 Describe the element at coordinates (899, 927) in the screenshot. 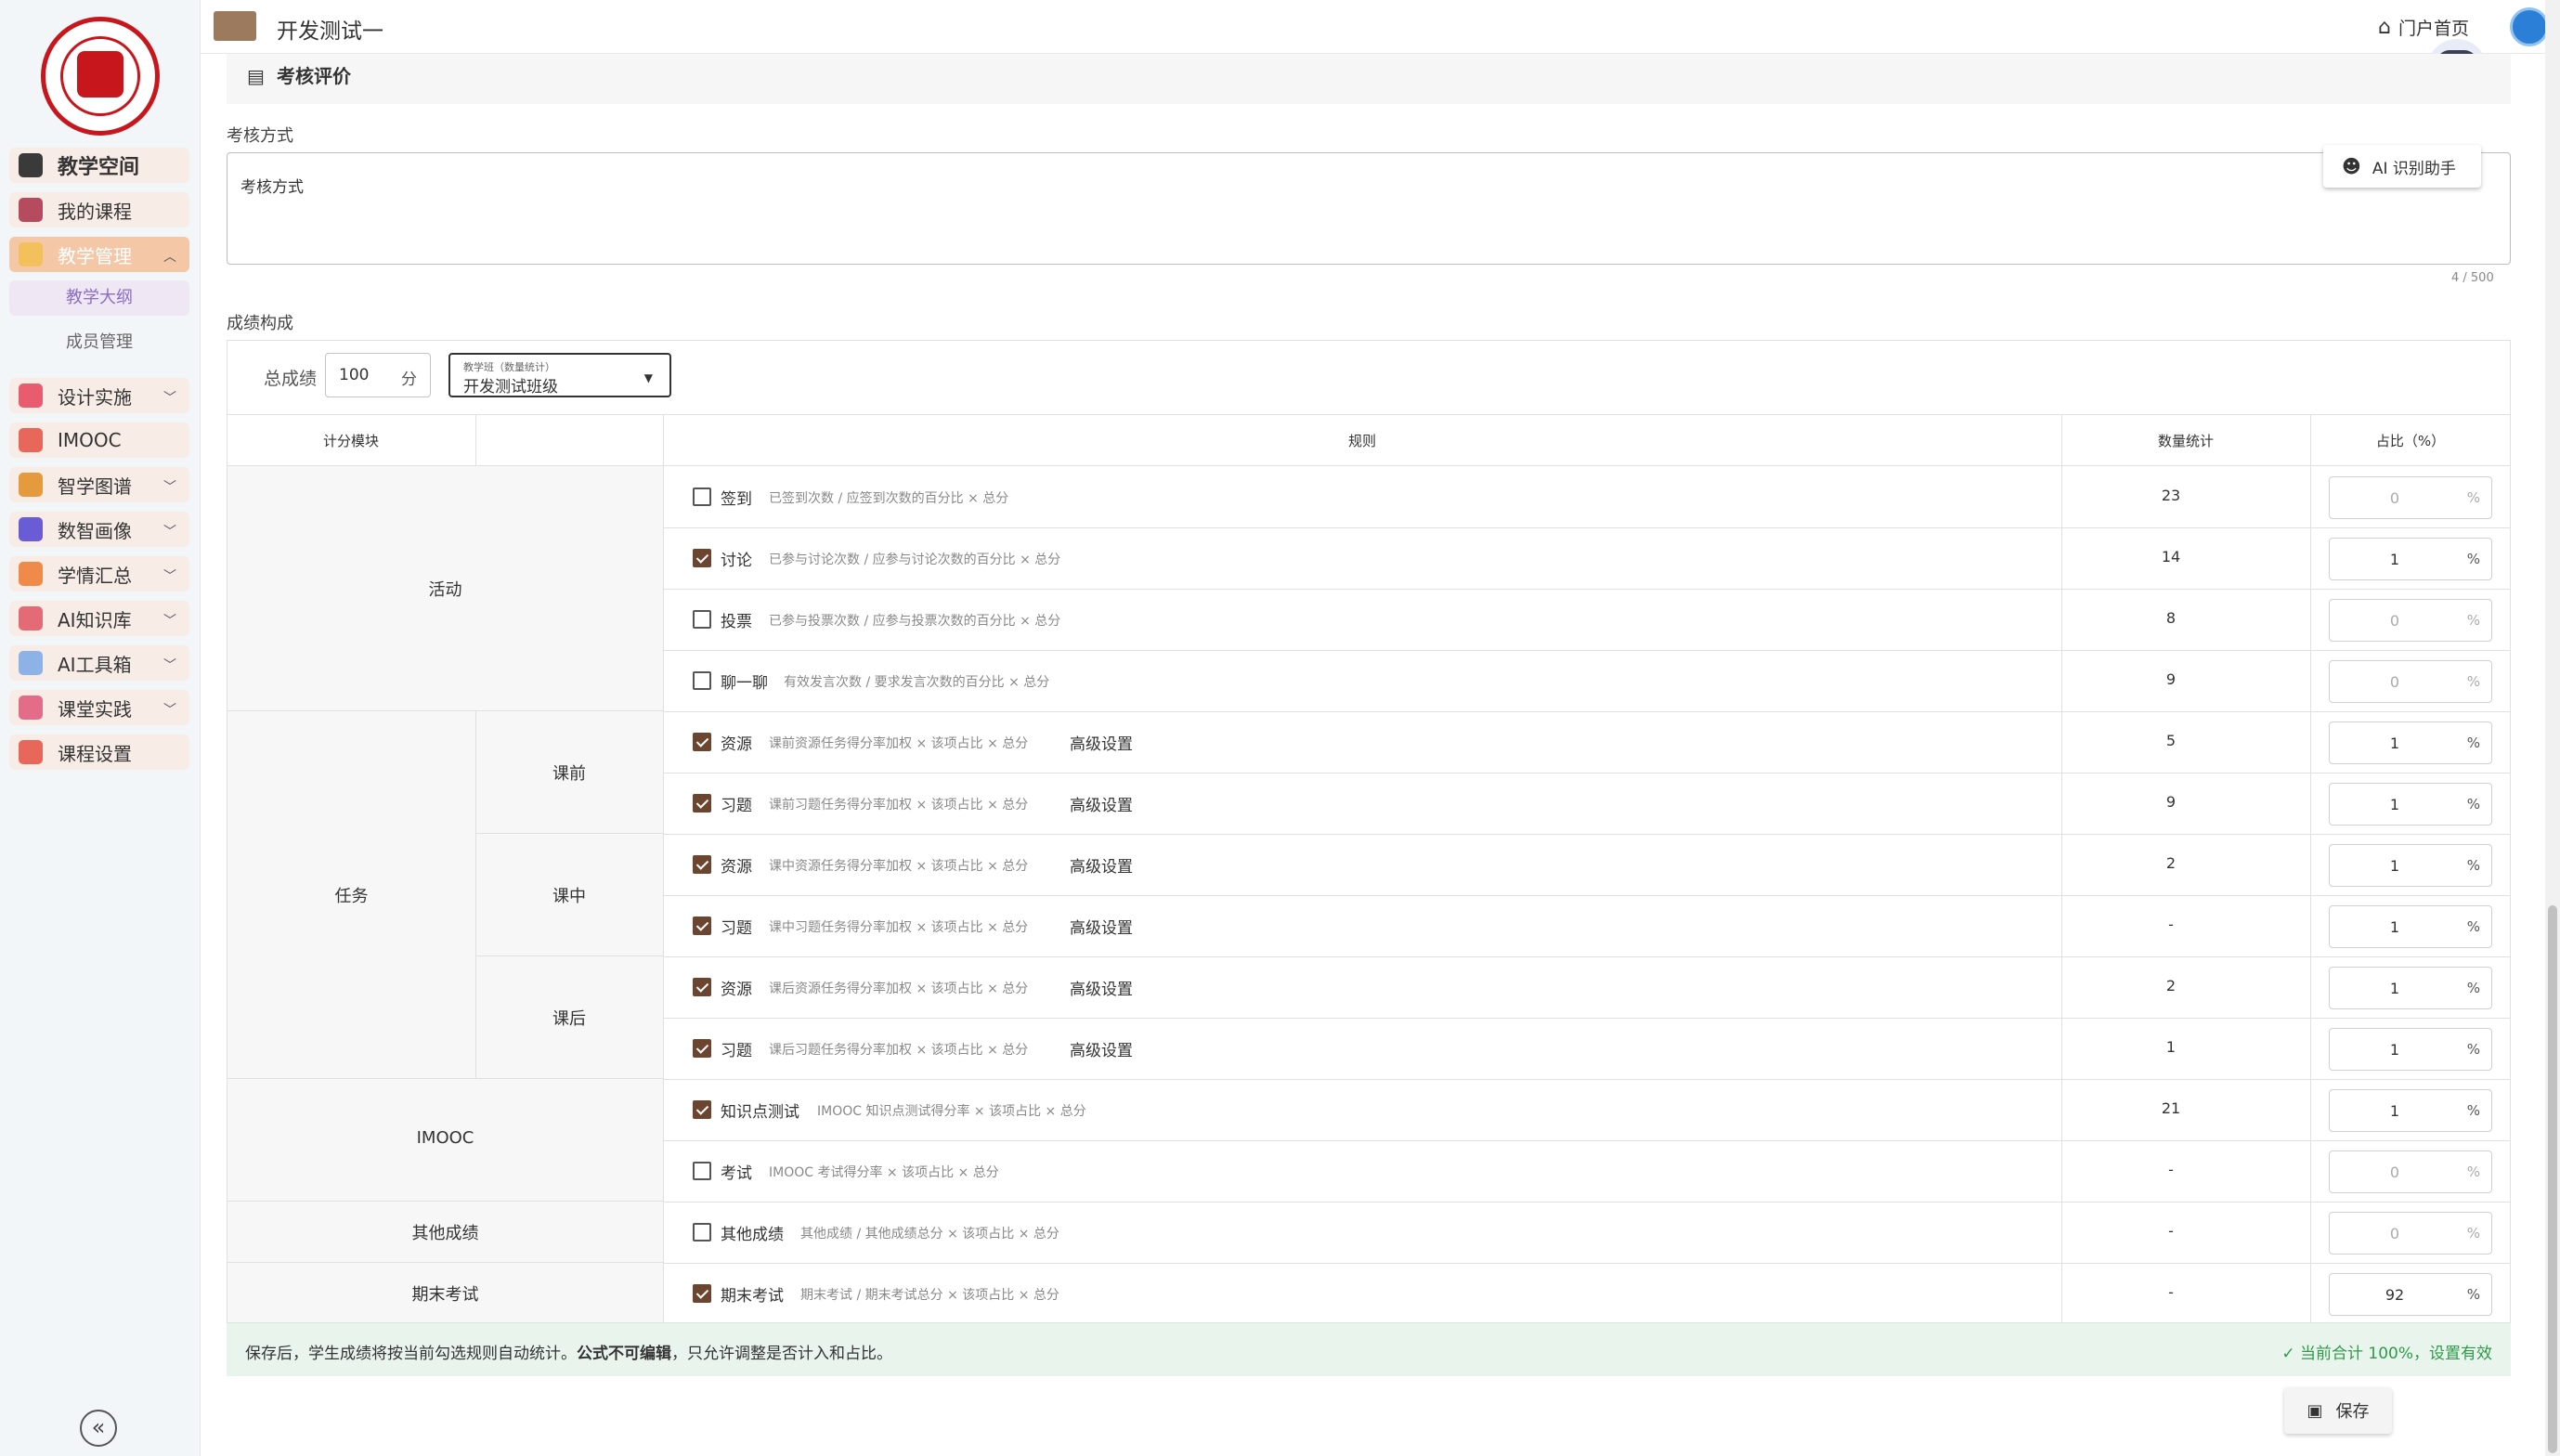

I see `rule-formula: 课中习题任务得分率加权 × 该项占比 × 总分` at that location.